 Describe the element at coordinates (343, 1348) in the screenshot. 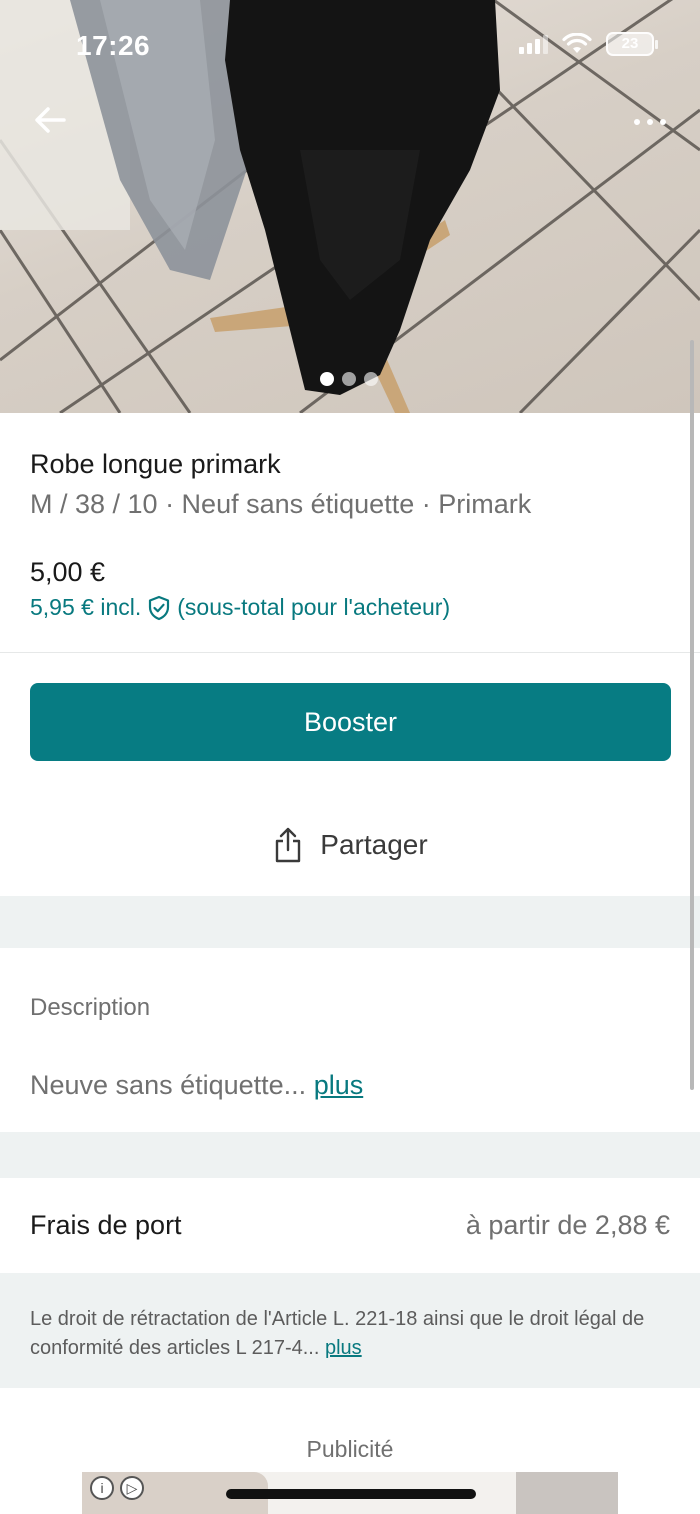

I see `legal-more-link: plus` at that location.